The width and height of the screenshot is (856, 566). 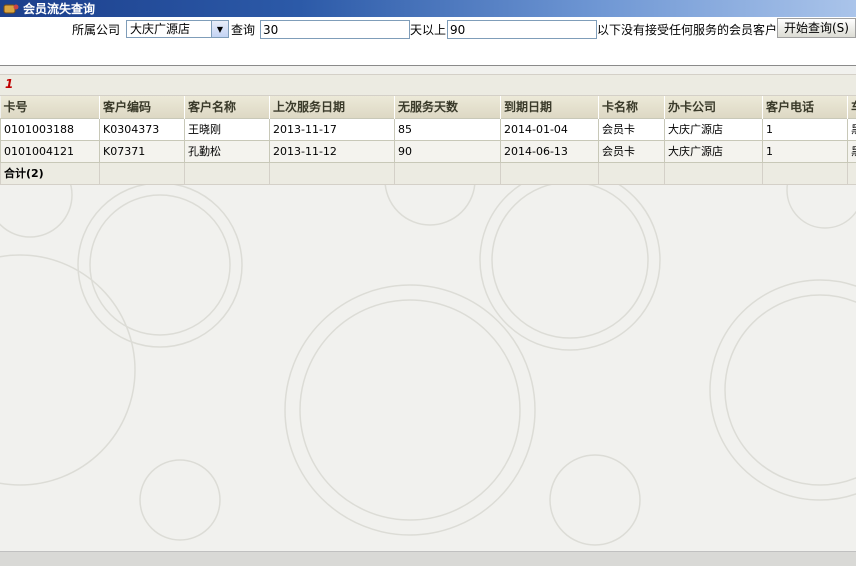 What do you see at coordinates (816, 28) in the screenshot?
I see `start-query-button: 开始查询(S)` at bounding box center [816, 28].